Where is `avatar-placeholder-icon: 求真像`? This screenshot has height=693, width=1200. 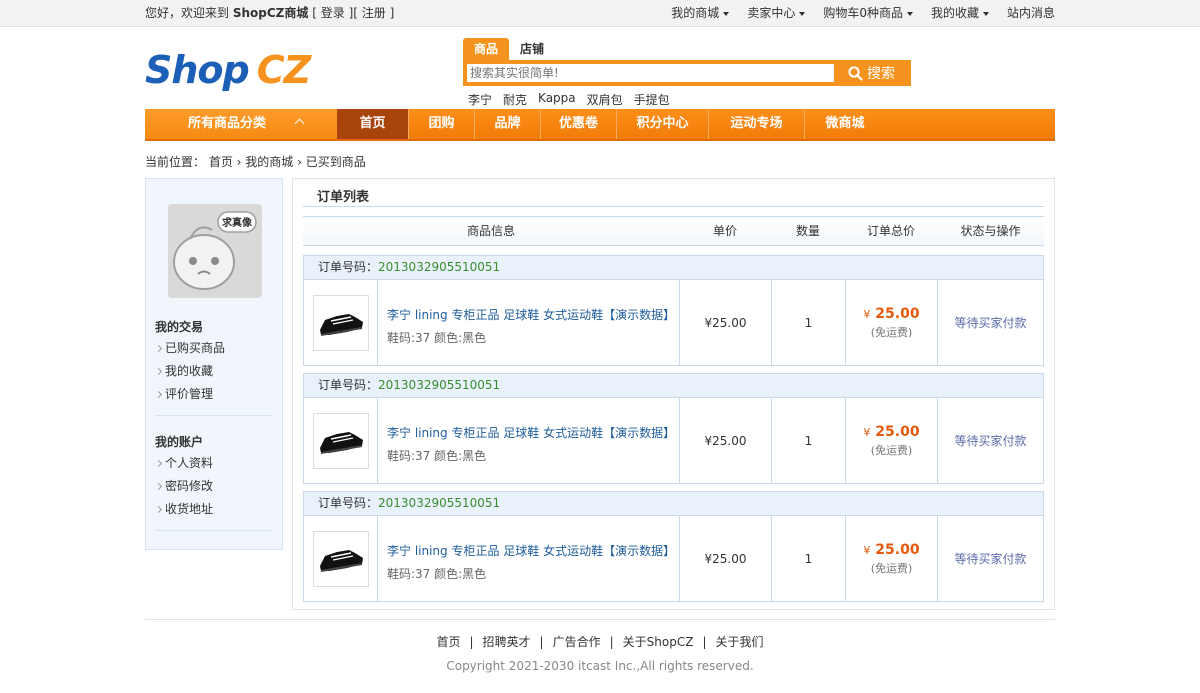
avatar-placeholder-icon: 求真像 is located at coordinates (215, 251).